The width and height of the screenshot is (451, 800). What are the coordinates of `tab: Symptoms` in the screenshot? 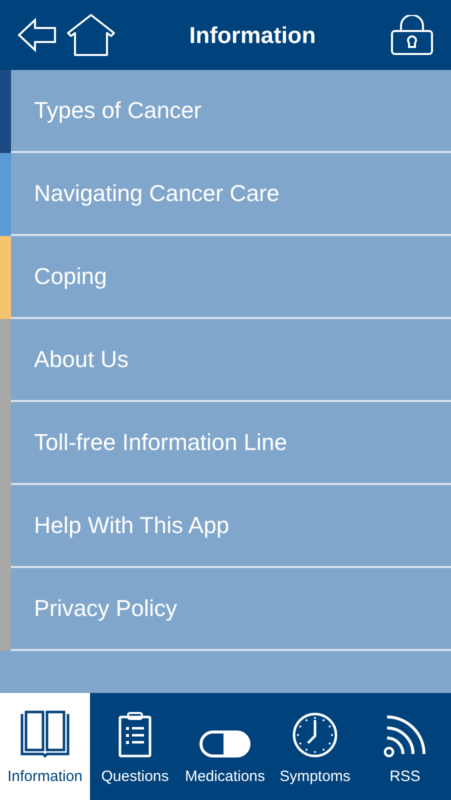 It's located at (315, 746).